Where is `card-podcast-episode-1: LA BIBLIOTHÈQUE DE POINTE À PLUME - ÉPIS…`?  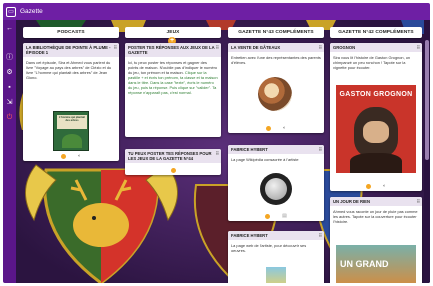
card-podcast-episode-1: LA BIBLIOTHÈQUE DE POINTE À PLUME - ÉPIS… is located at coordinates (71, 102).